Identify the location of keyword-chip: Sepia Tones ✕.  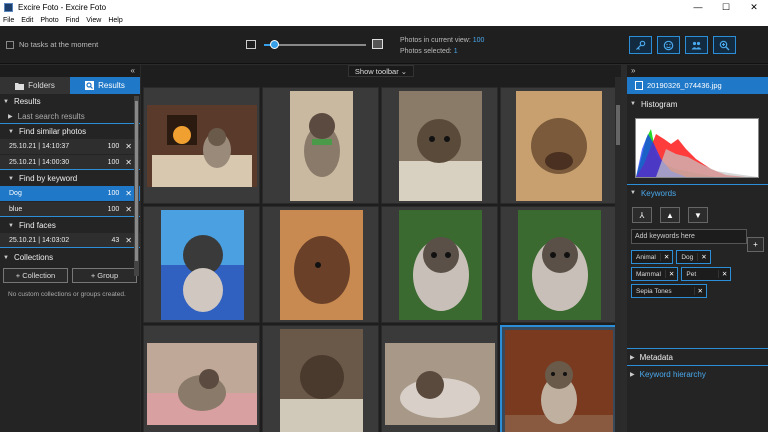
(669, 291).